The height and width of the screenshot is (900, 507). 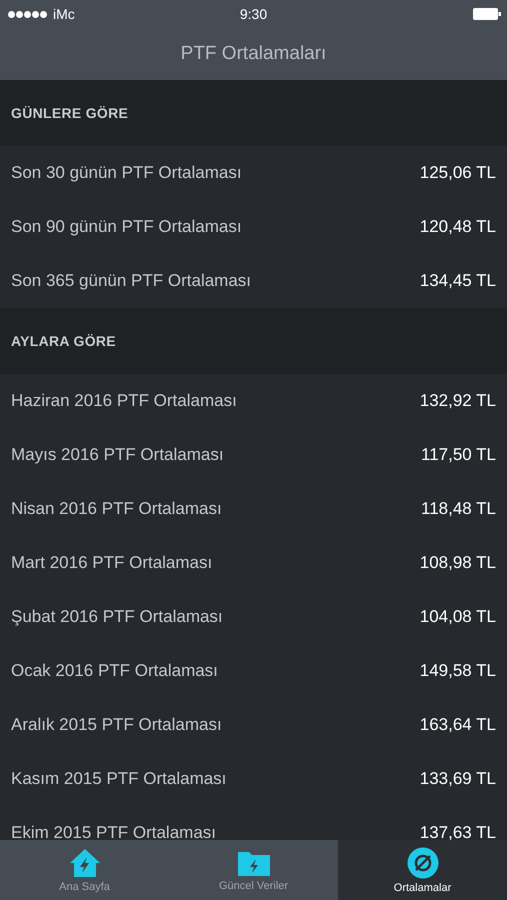 I want to click on row-label: Son 30 günün PTF Ortalaması, so click(x=126, y=173).